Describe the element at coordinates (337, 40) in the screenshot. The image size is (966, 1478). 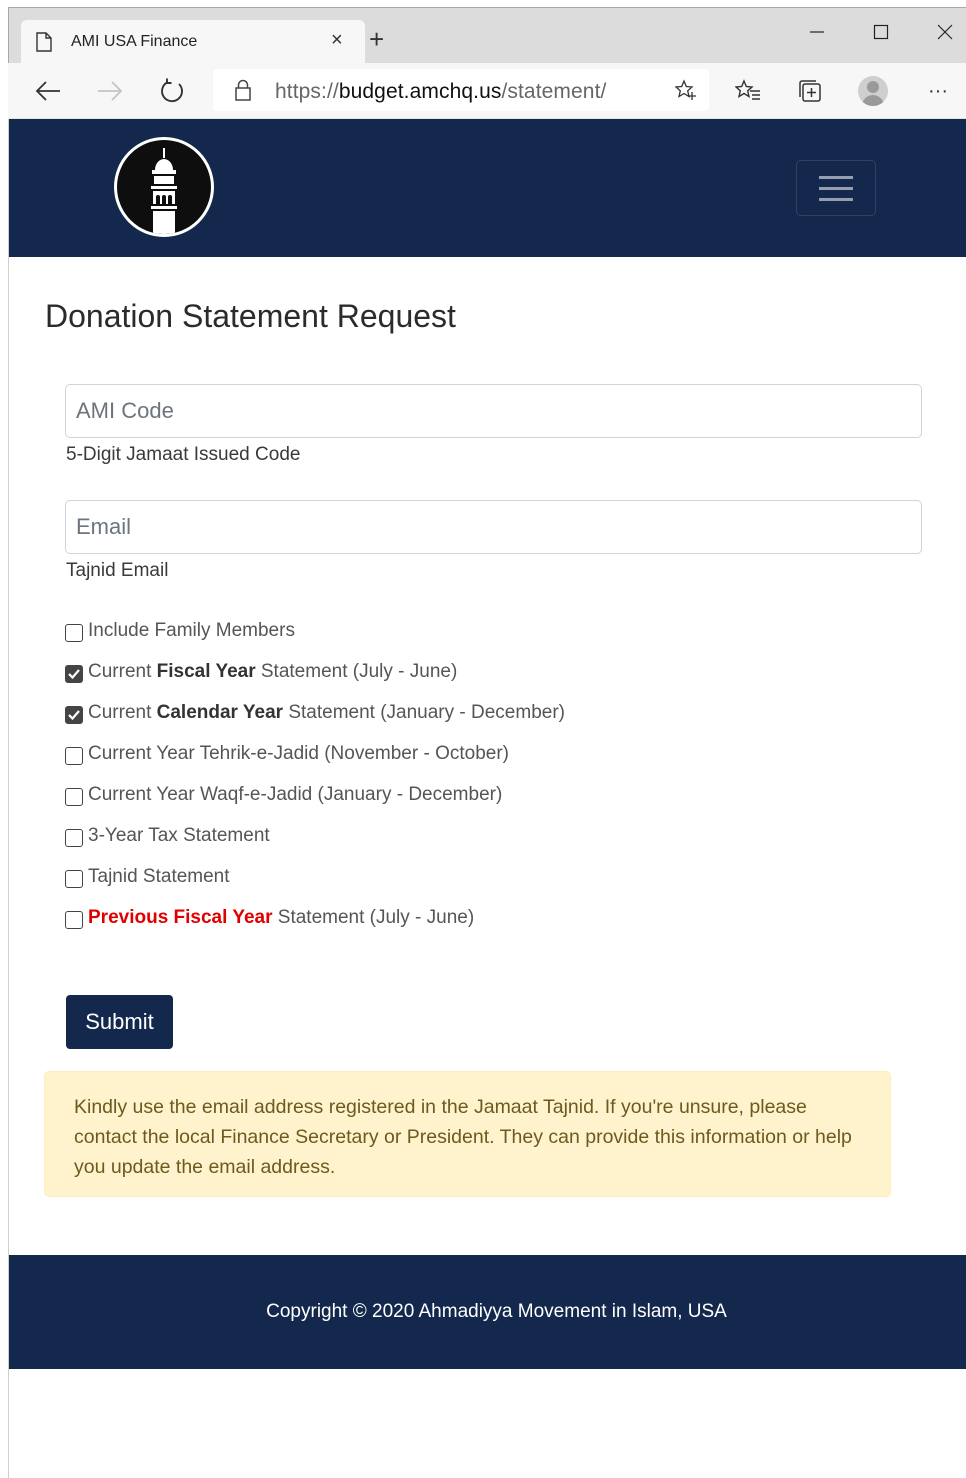
I see `tab-close-icon: ×` at that location.